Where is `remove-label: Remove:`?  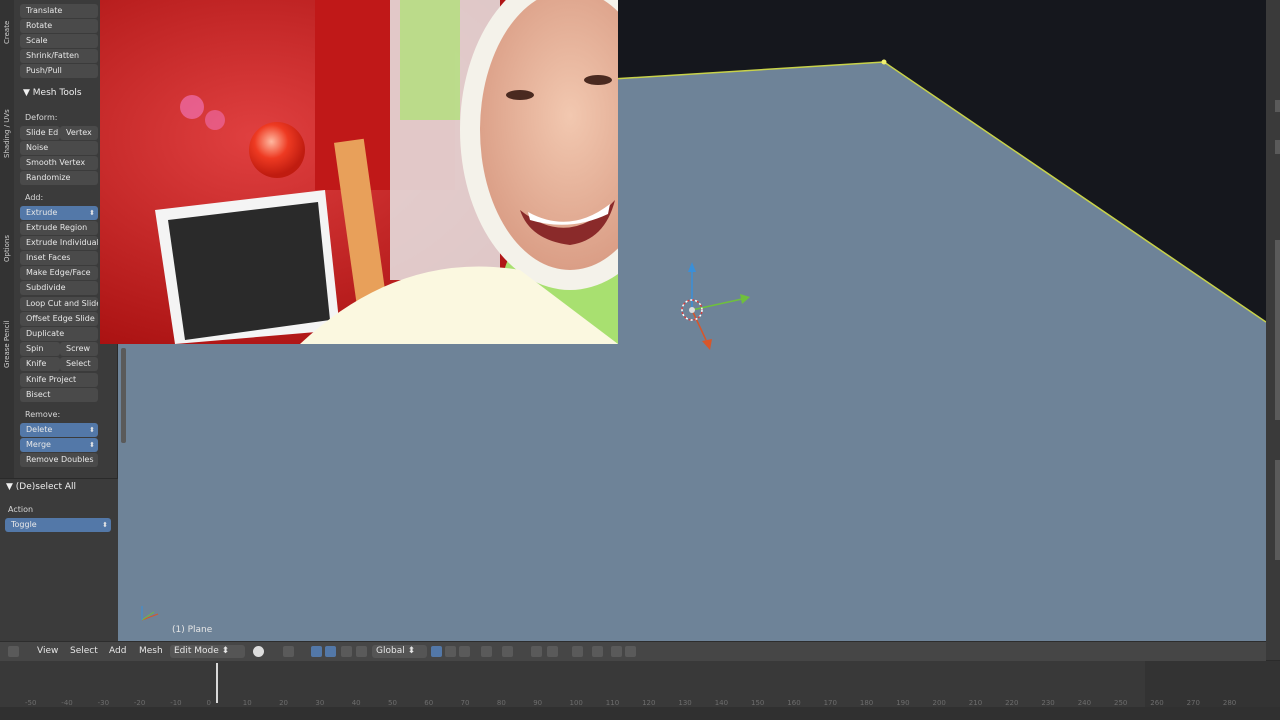
remove-label: Remove: is located at coordinates (43, 414).